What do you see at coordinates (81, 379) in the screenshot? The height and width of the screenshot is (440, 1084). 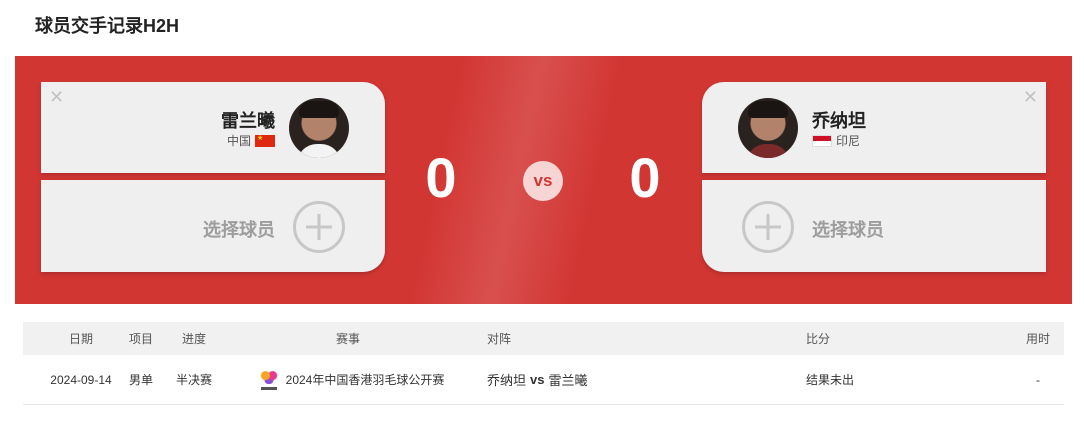 I see `row-date: 2024-09-14` at bounding box center [81, 379].